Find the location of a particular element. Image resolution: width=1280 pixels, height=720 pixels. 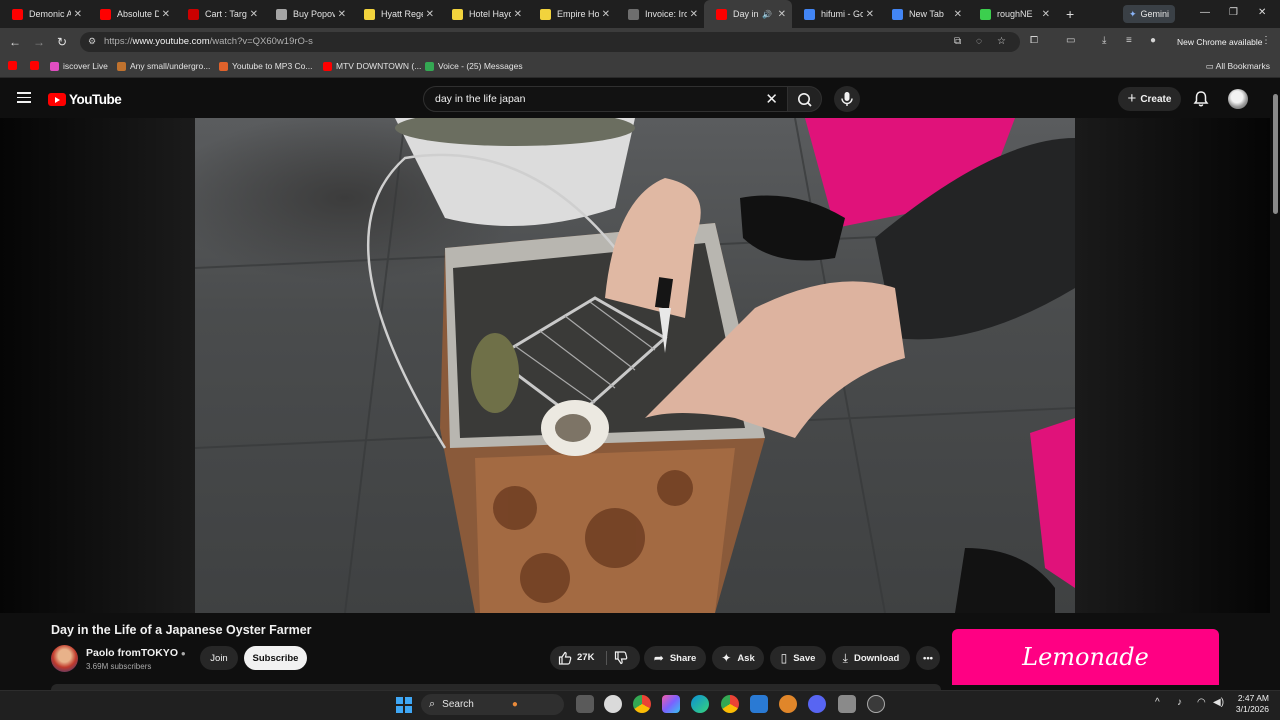

clear-search-icon: ✕ is located at coordinates (771, 99).